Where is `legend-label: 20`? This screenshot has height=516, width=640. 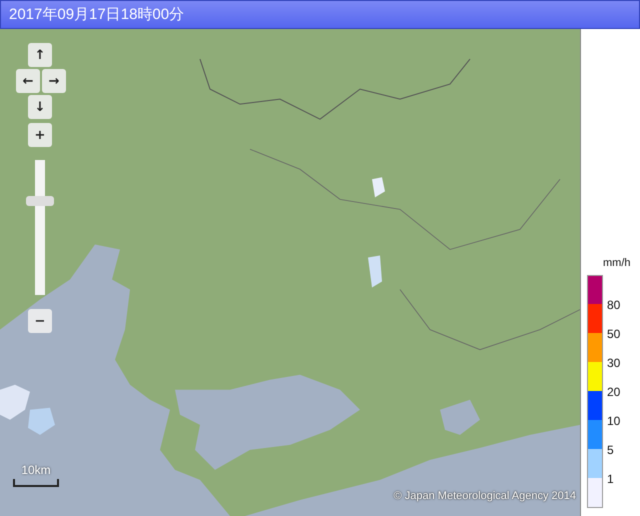 legend-label: 20 is located at coordinates (613, 392).